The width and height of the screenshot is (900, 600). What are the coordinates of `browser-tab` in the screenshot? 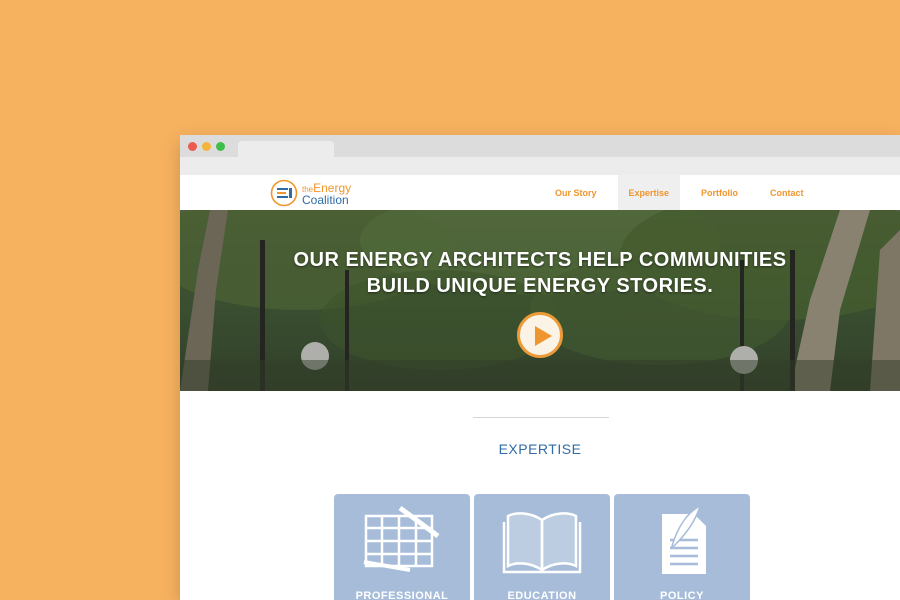 It's located at (286, 149).